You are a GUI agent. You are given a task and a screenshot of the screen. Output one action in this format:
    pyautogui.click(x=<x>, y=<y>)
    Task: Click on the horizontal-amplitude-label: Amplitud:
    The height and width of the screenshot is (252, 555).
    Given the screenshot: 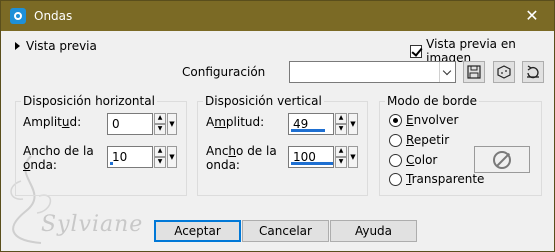 What is the action you would take?
    pyautogui.click(x=52, y=122)
    